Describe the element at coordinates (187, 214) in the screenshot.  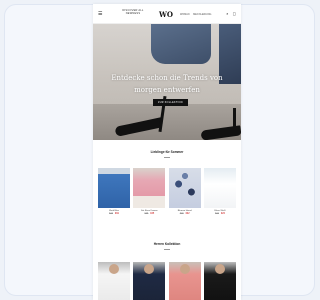
I see `price-new: €22` at that location.